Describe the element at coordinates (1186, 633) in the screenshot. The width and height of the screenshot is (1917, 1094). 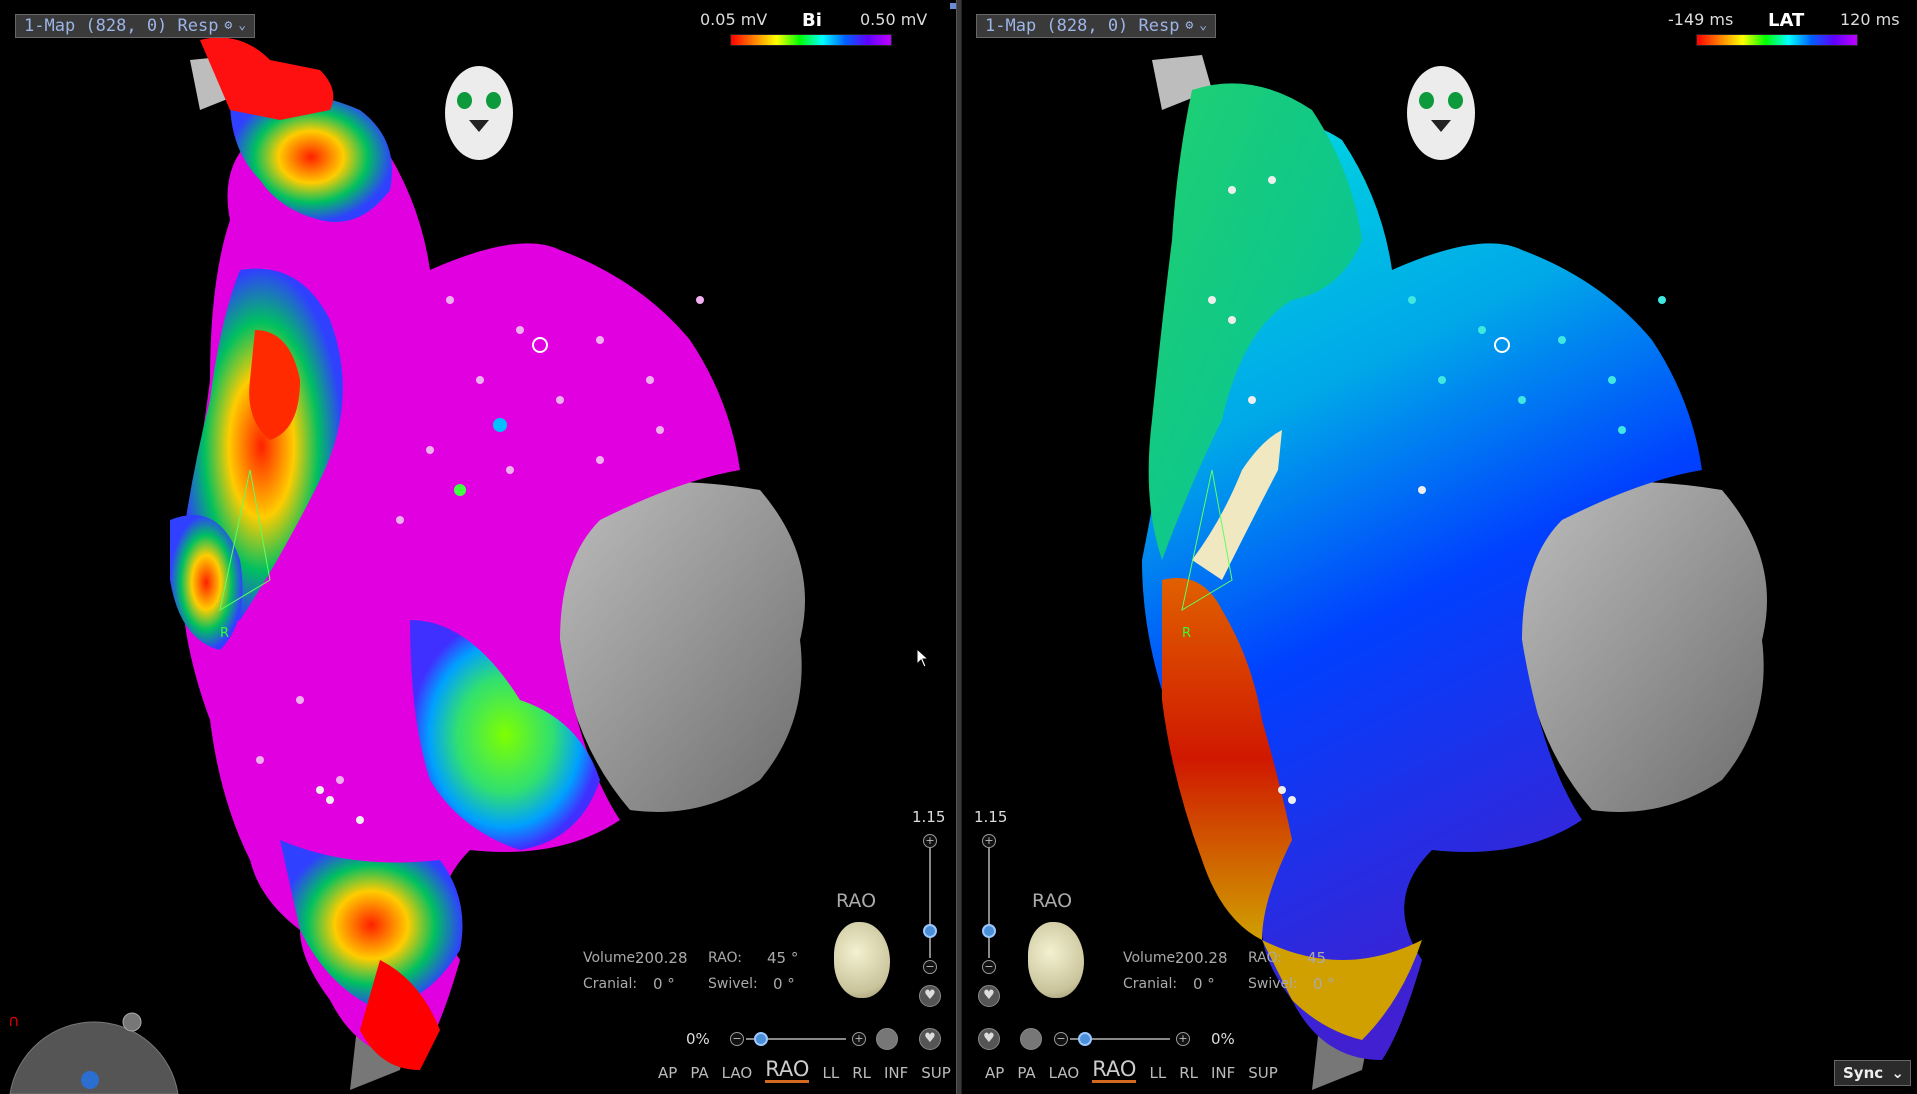
I see `right-catheter-tag: R` at that location.